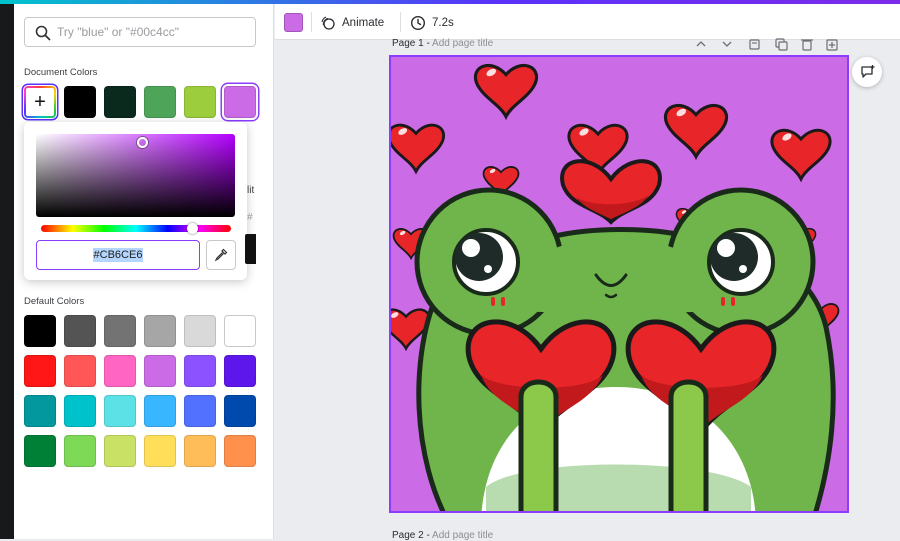  What do you see at coordinates (587, 22) in the screenshot?
I see `editor-toolbar: Animate 7.2s` at bounding box center [587, 22].